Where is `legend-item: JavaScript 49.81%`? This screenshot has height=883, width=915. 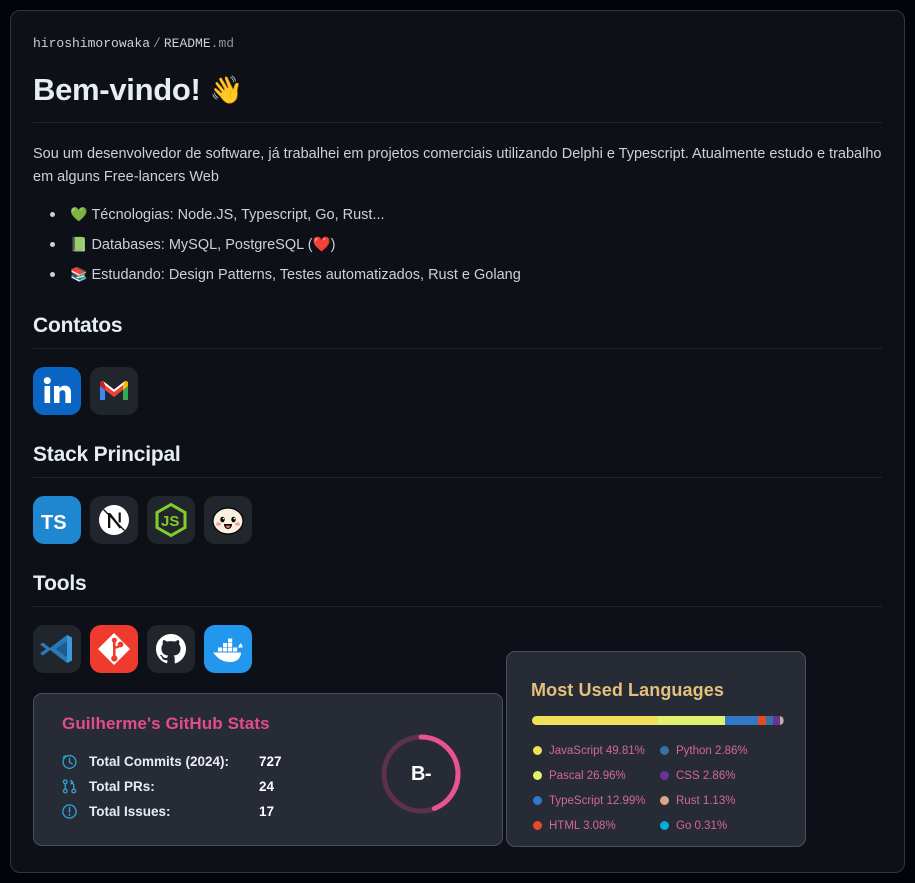
legend-item: JavaScript 49.81% is located at coordinates (596, 750).